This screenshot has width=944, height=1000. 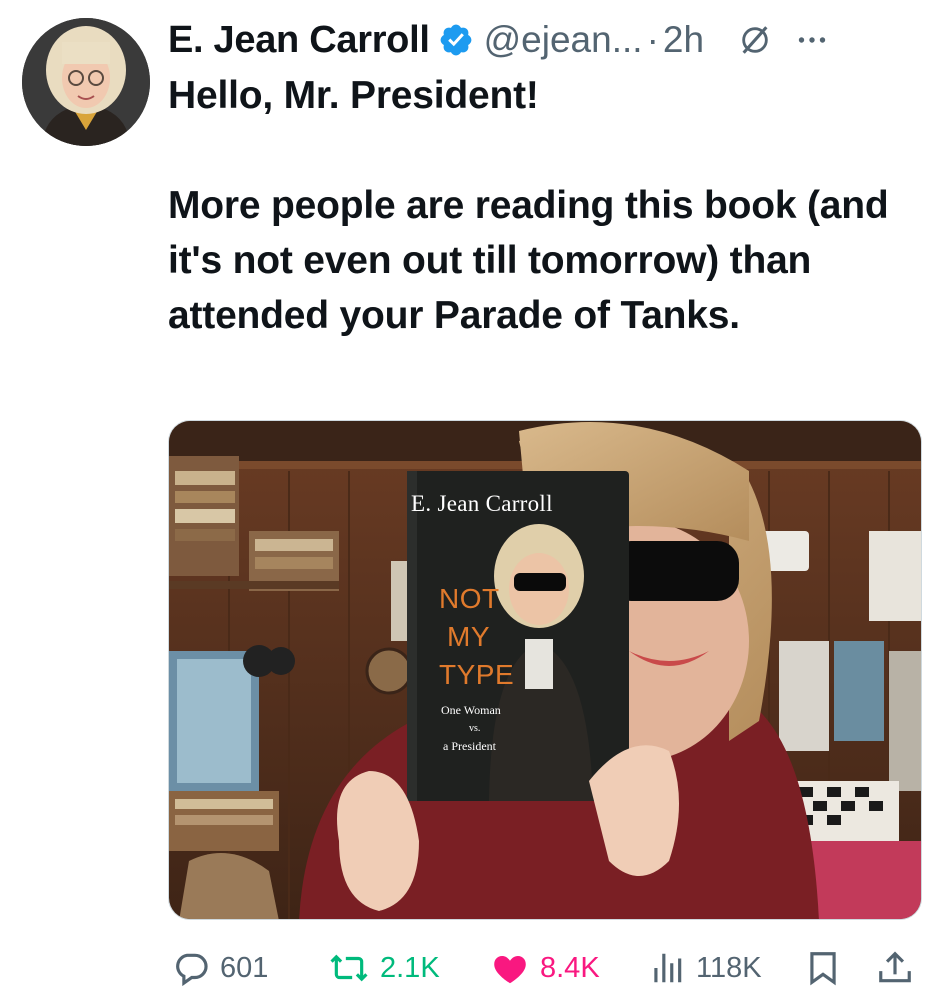 I want to click on more-icon, so click(x=812, y=40).